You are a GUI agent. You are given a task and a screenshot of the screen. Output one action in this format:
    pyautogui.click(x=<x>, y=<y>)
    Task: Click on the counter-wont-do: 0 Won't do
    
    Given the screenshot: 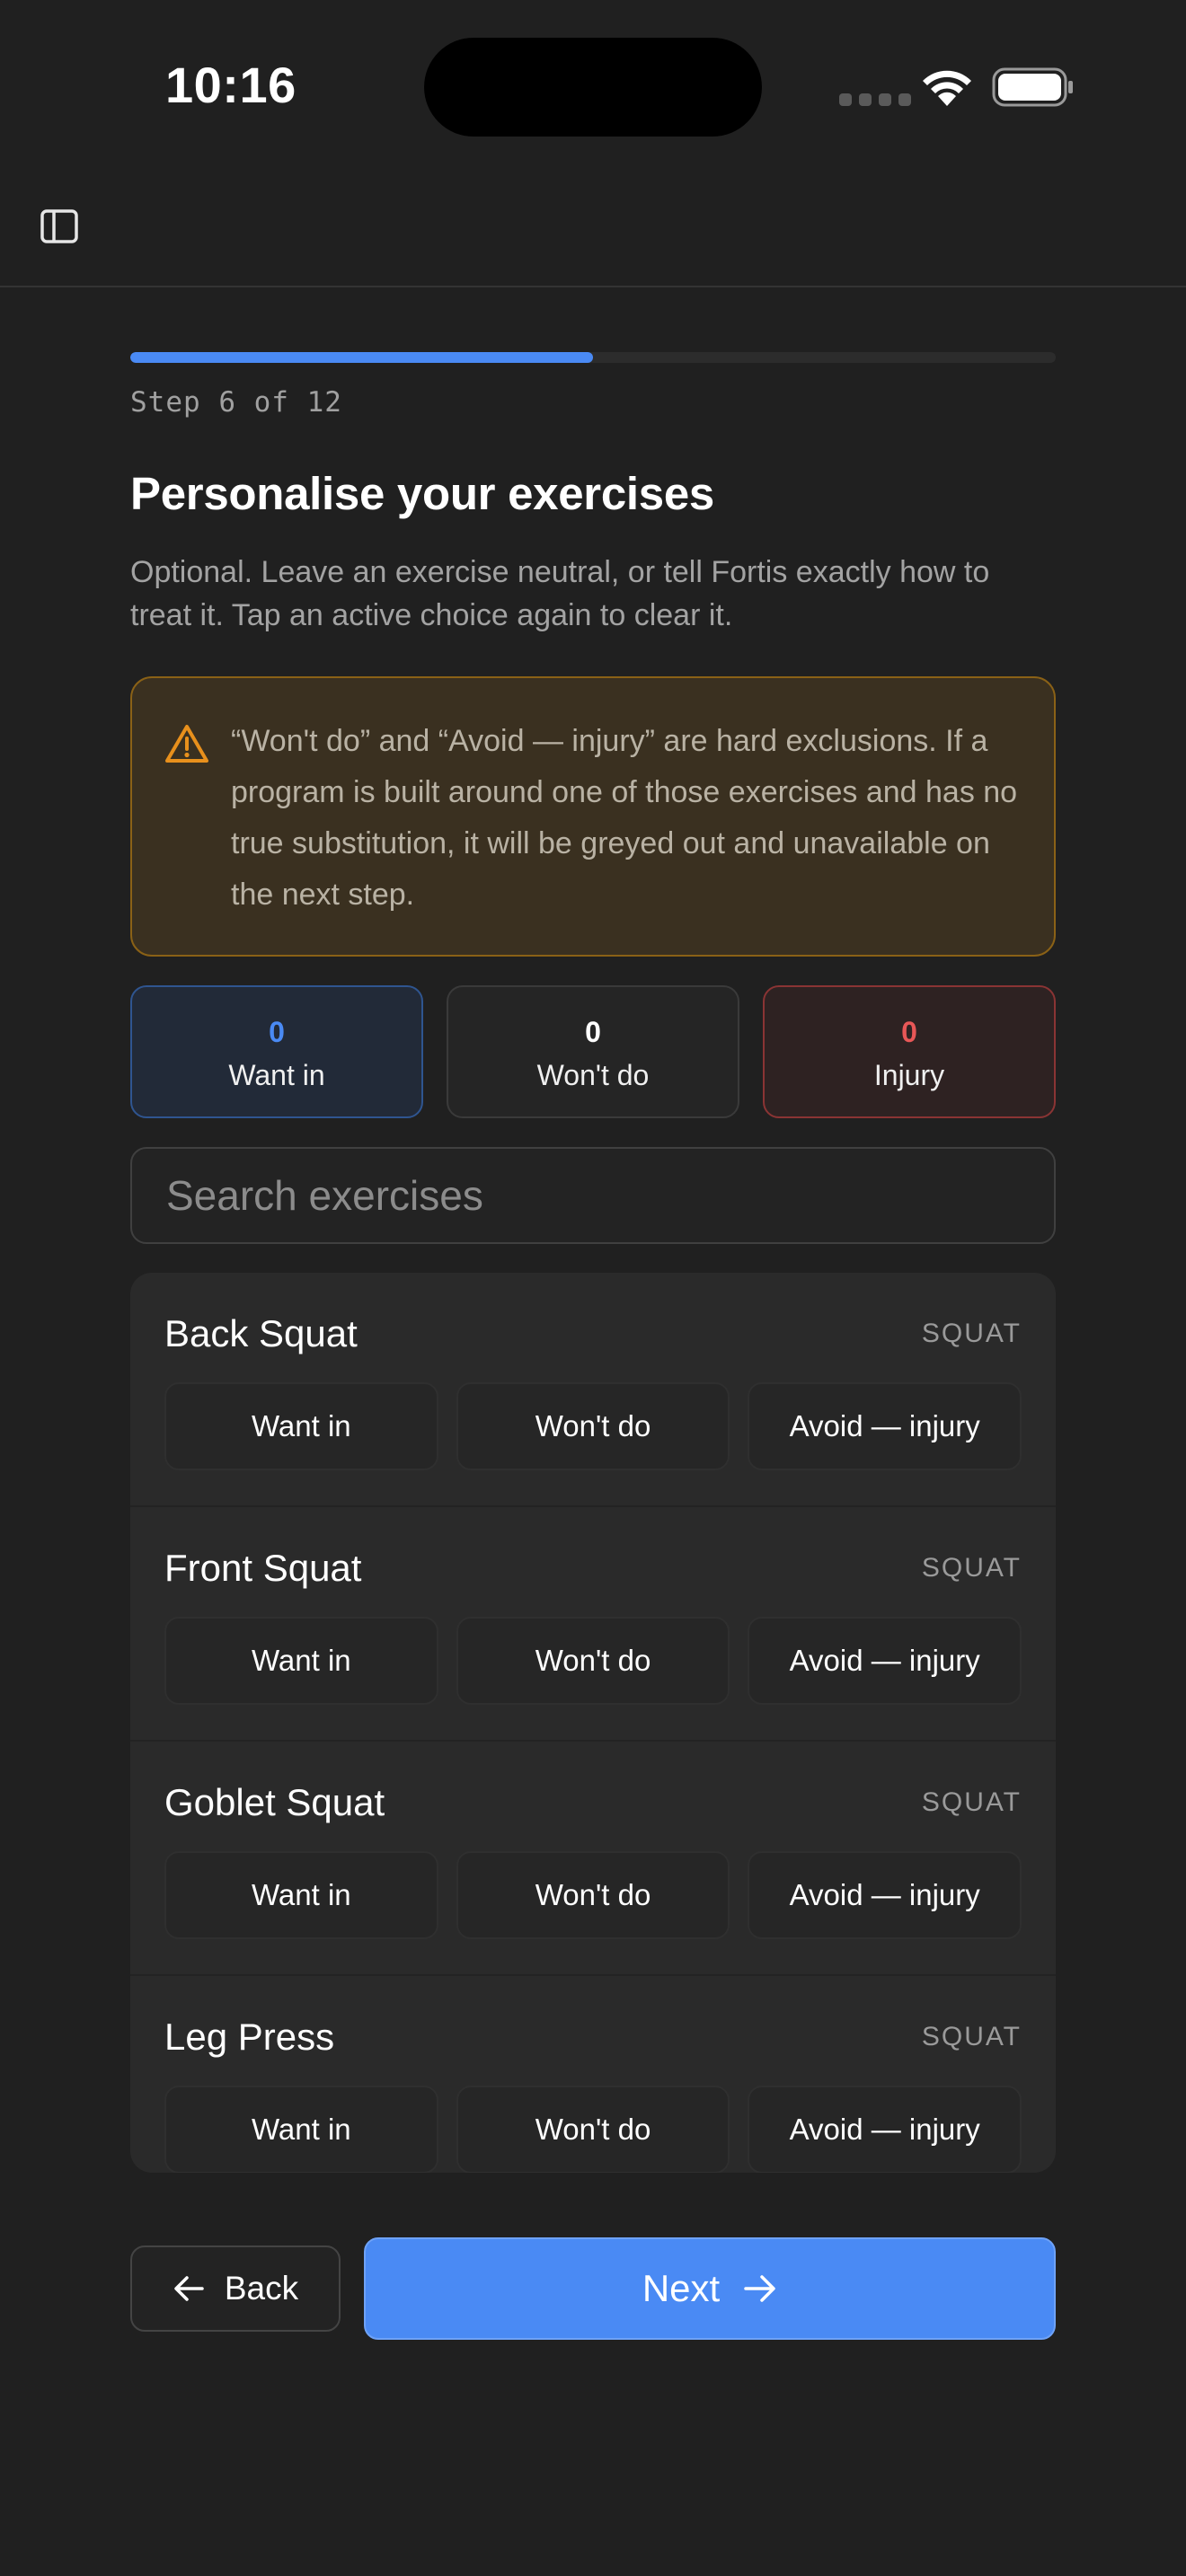 What is the action you would take?
    pyautogui.click(x=593, y=1051)
    